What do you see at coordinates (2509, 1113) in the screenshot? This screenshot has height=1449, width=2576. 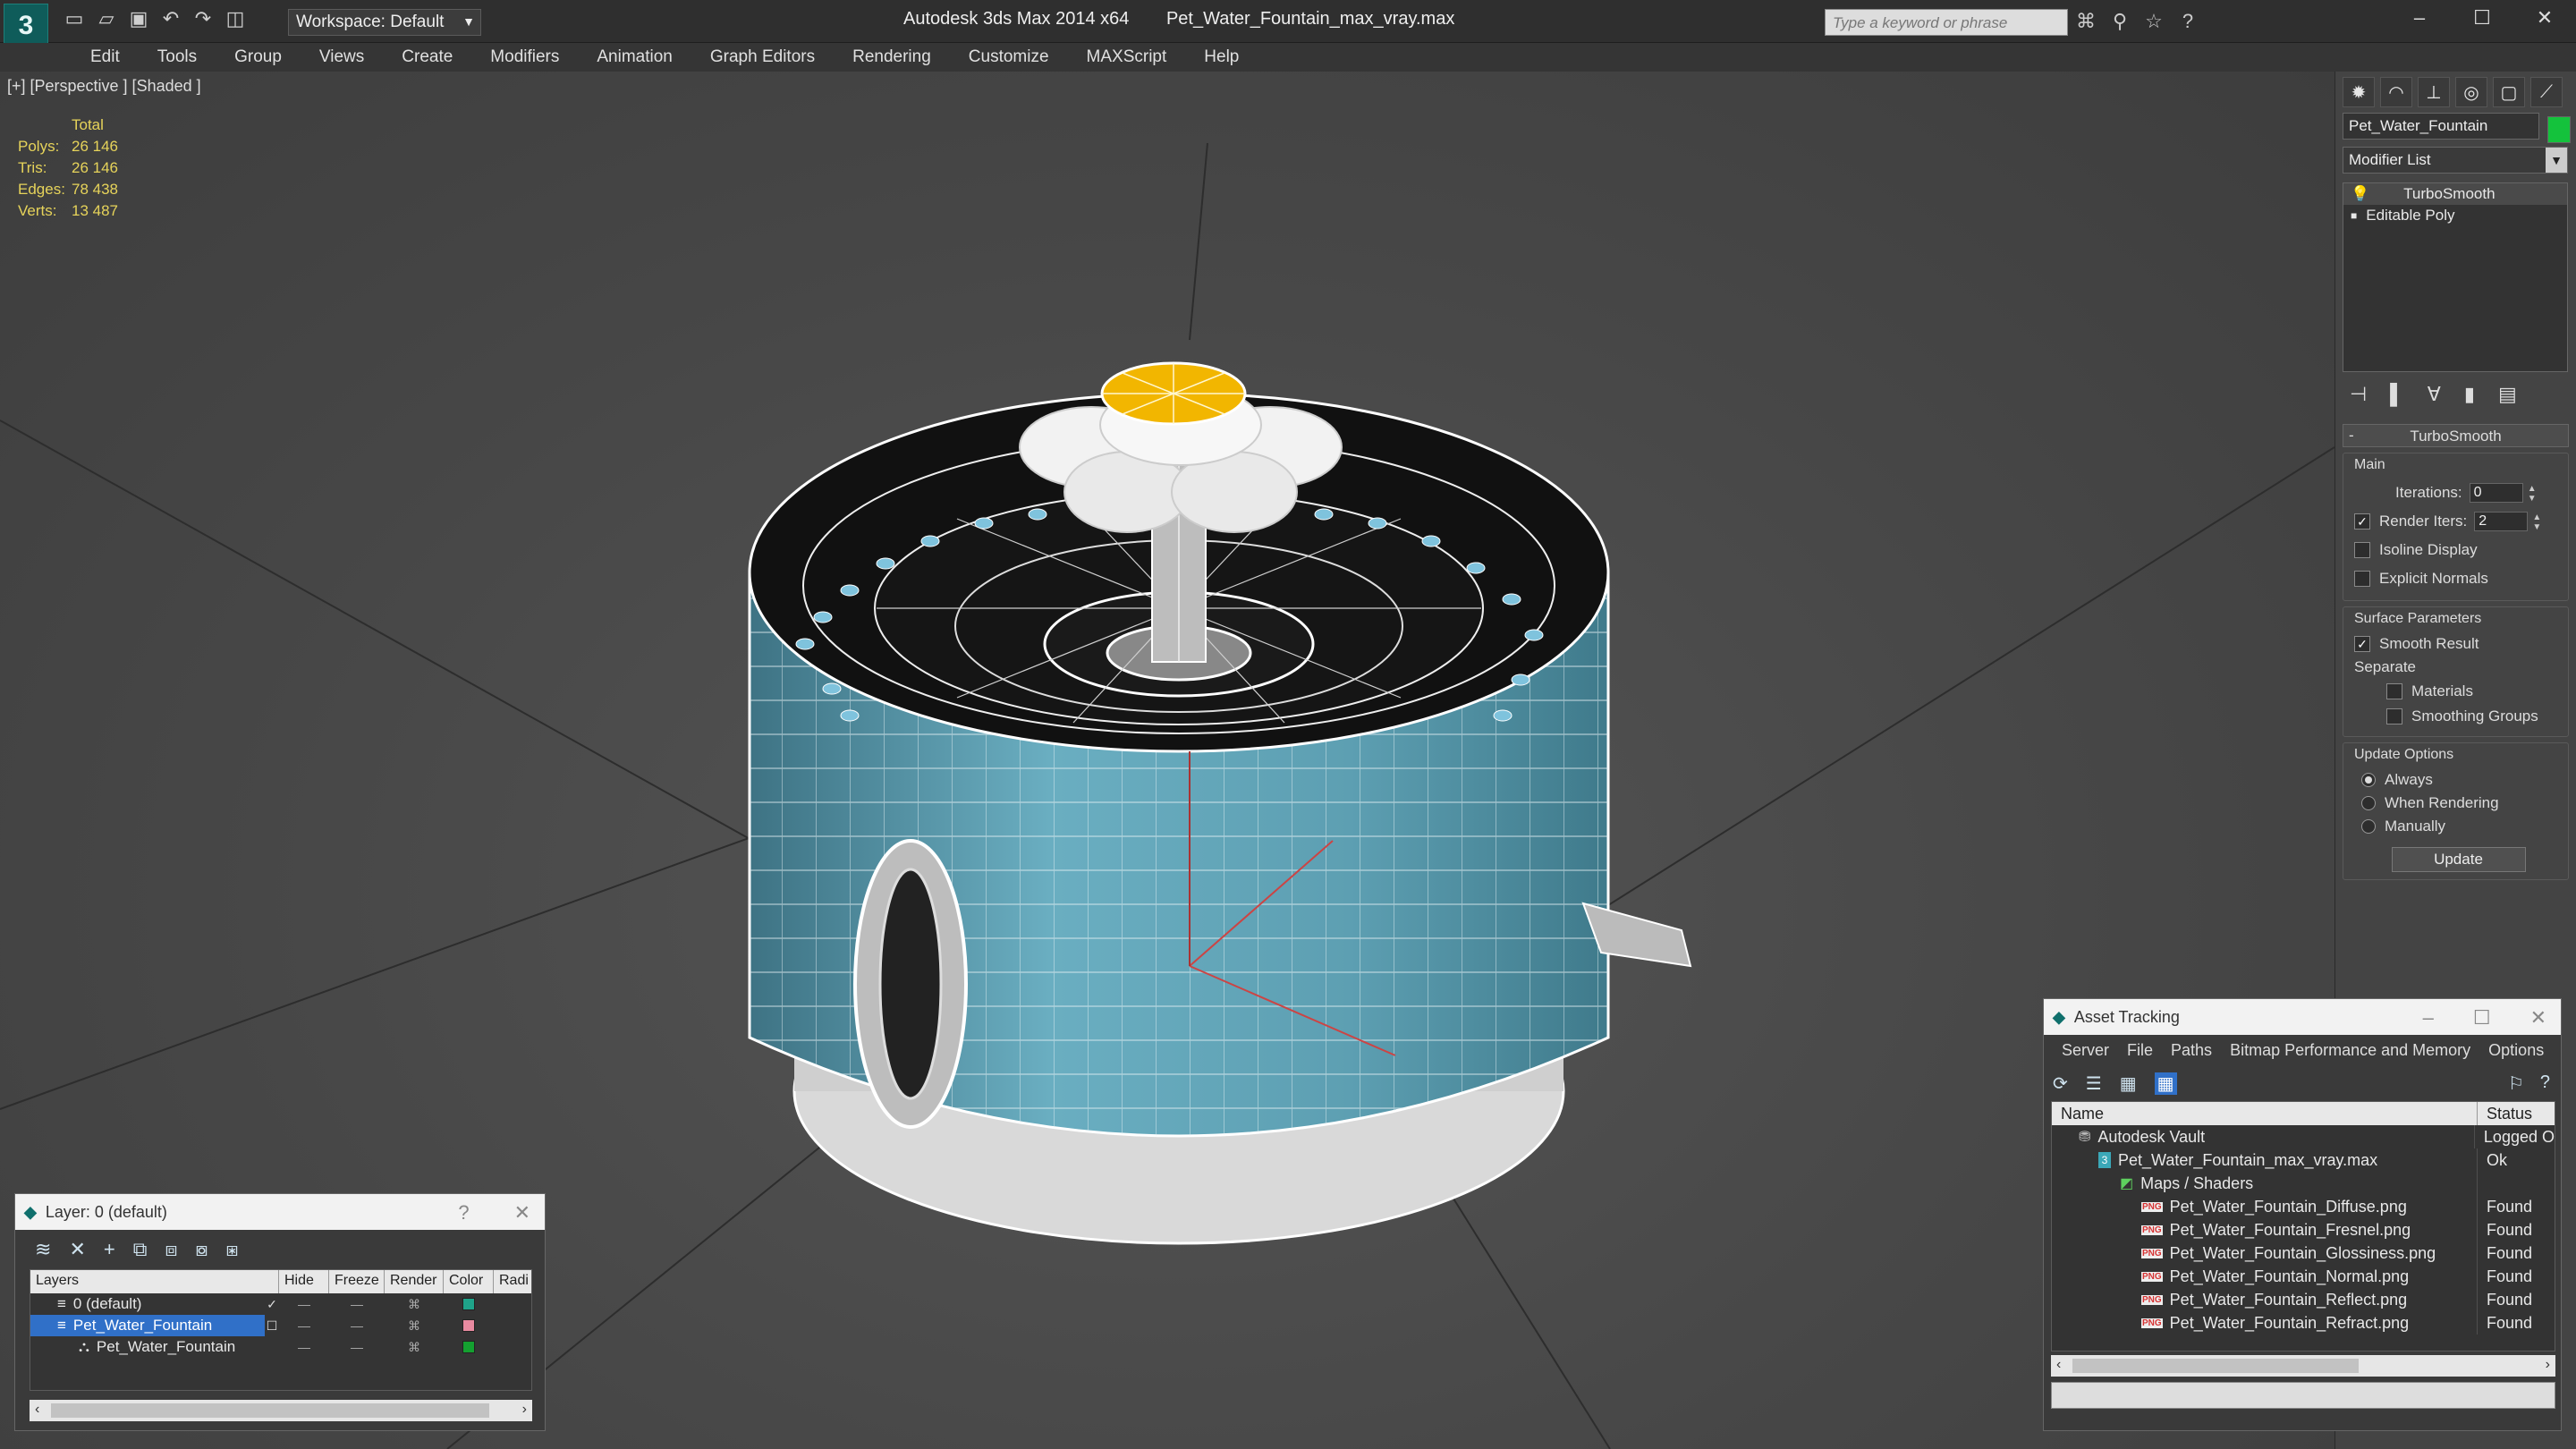 I see `col-status: Status` at bounding box center [2509, 1113].